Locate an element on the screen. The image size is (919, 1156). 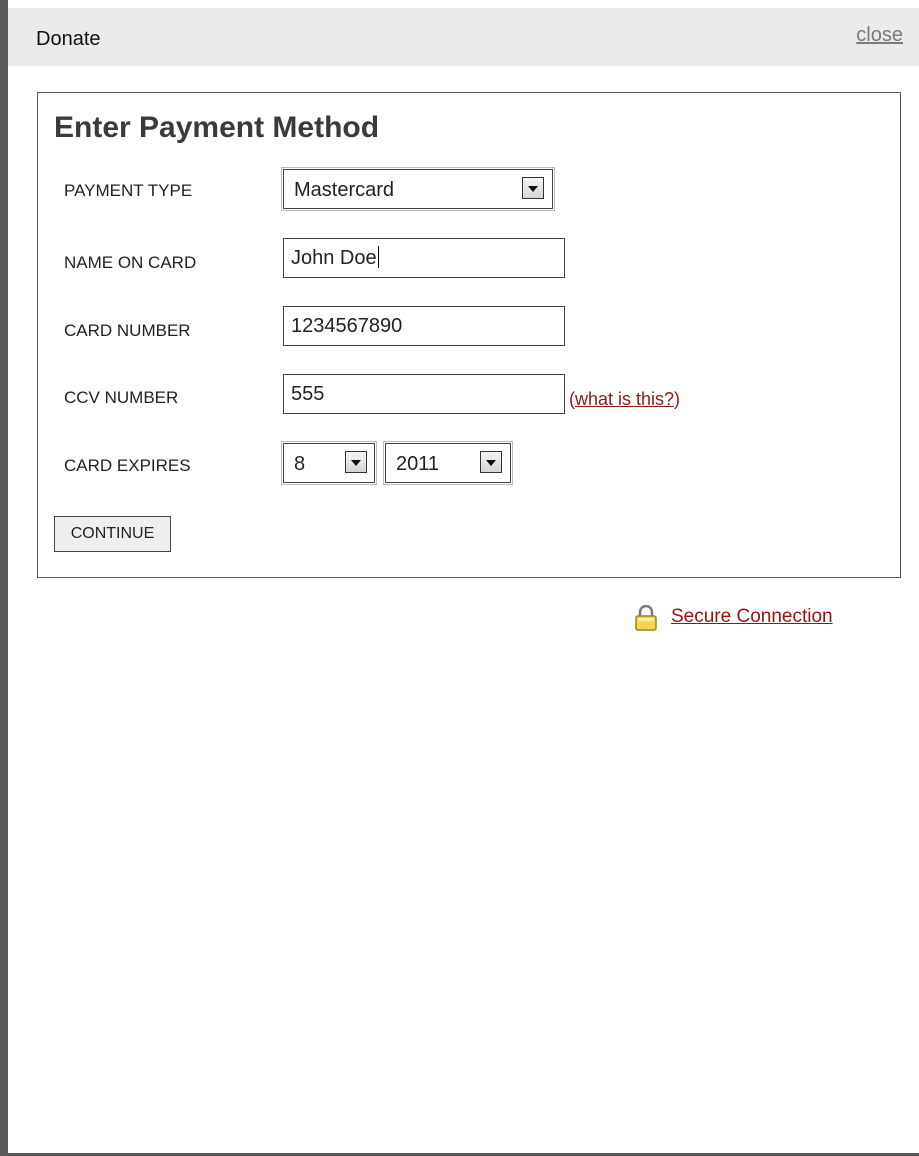
payment-type-value: Mastercard is located at coordinates (344, 190).